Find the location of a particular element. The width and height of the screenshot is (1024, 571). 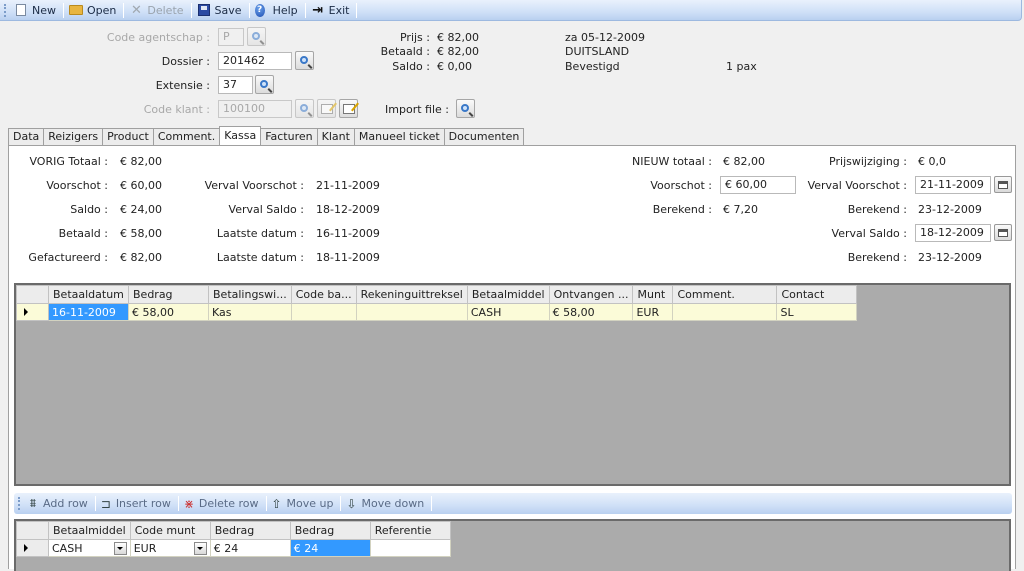

open-button: Open is located at coordinates (93, 10).